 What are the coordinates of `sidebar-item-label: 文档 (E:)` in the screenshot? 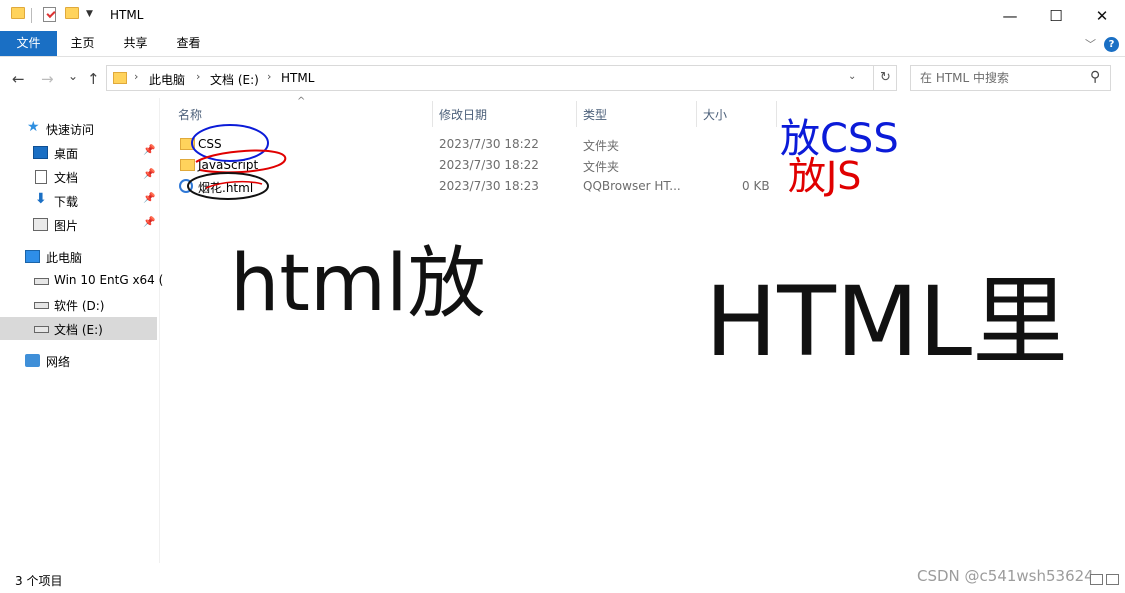 It's located at (78, 330).